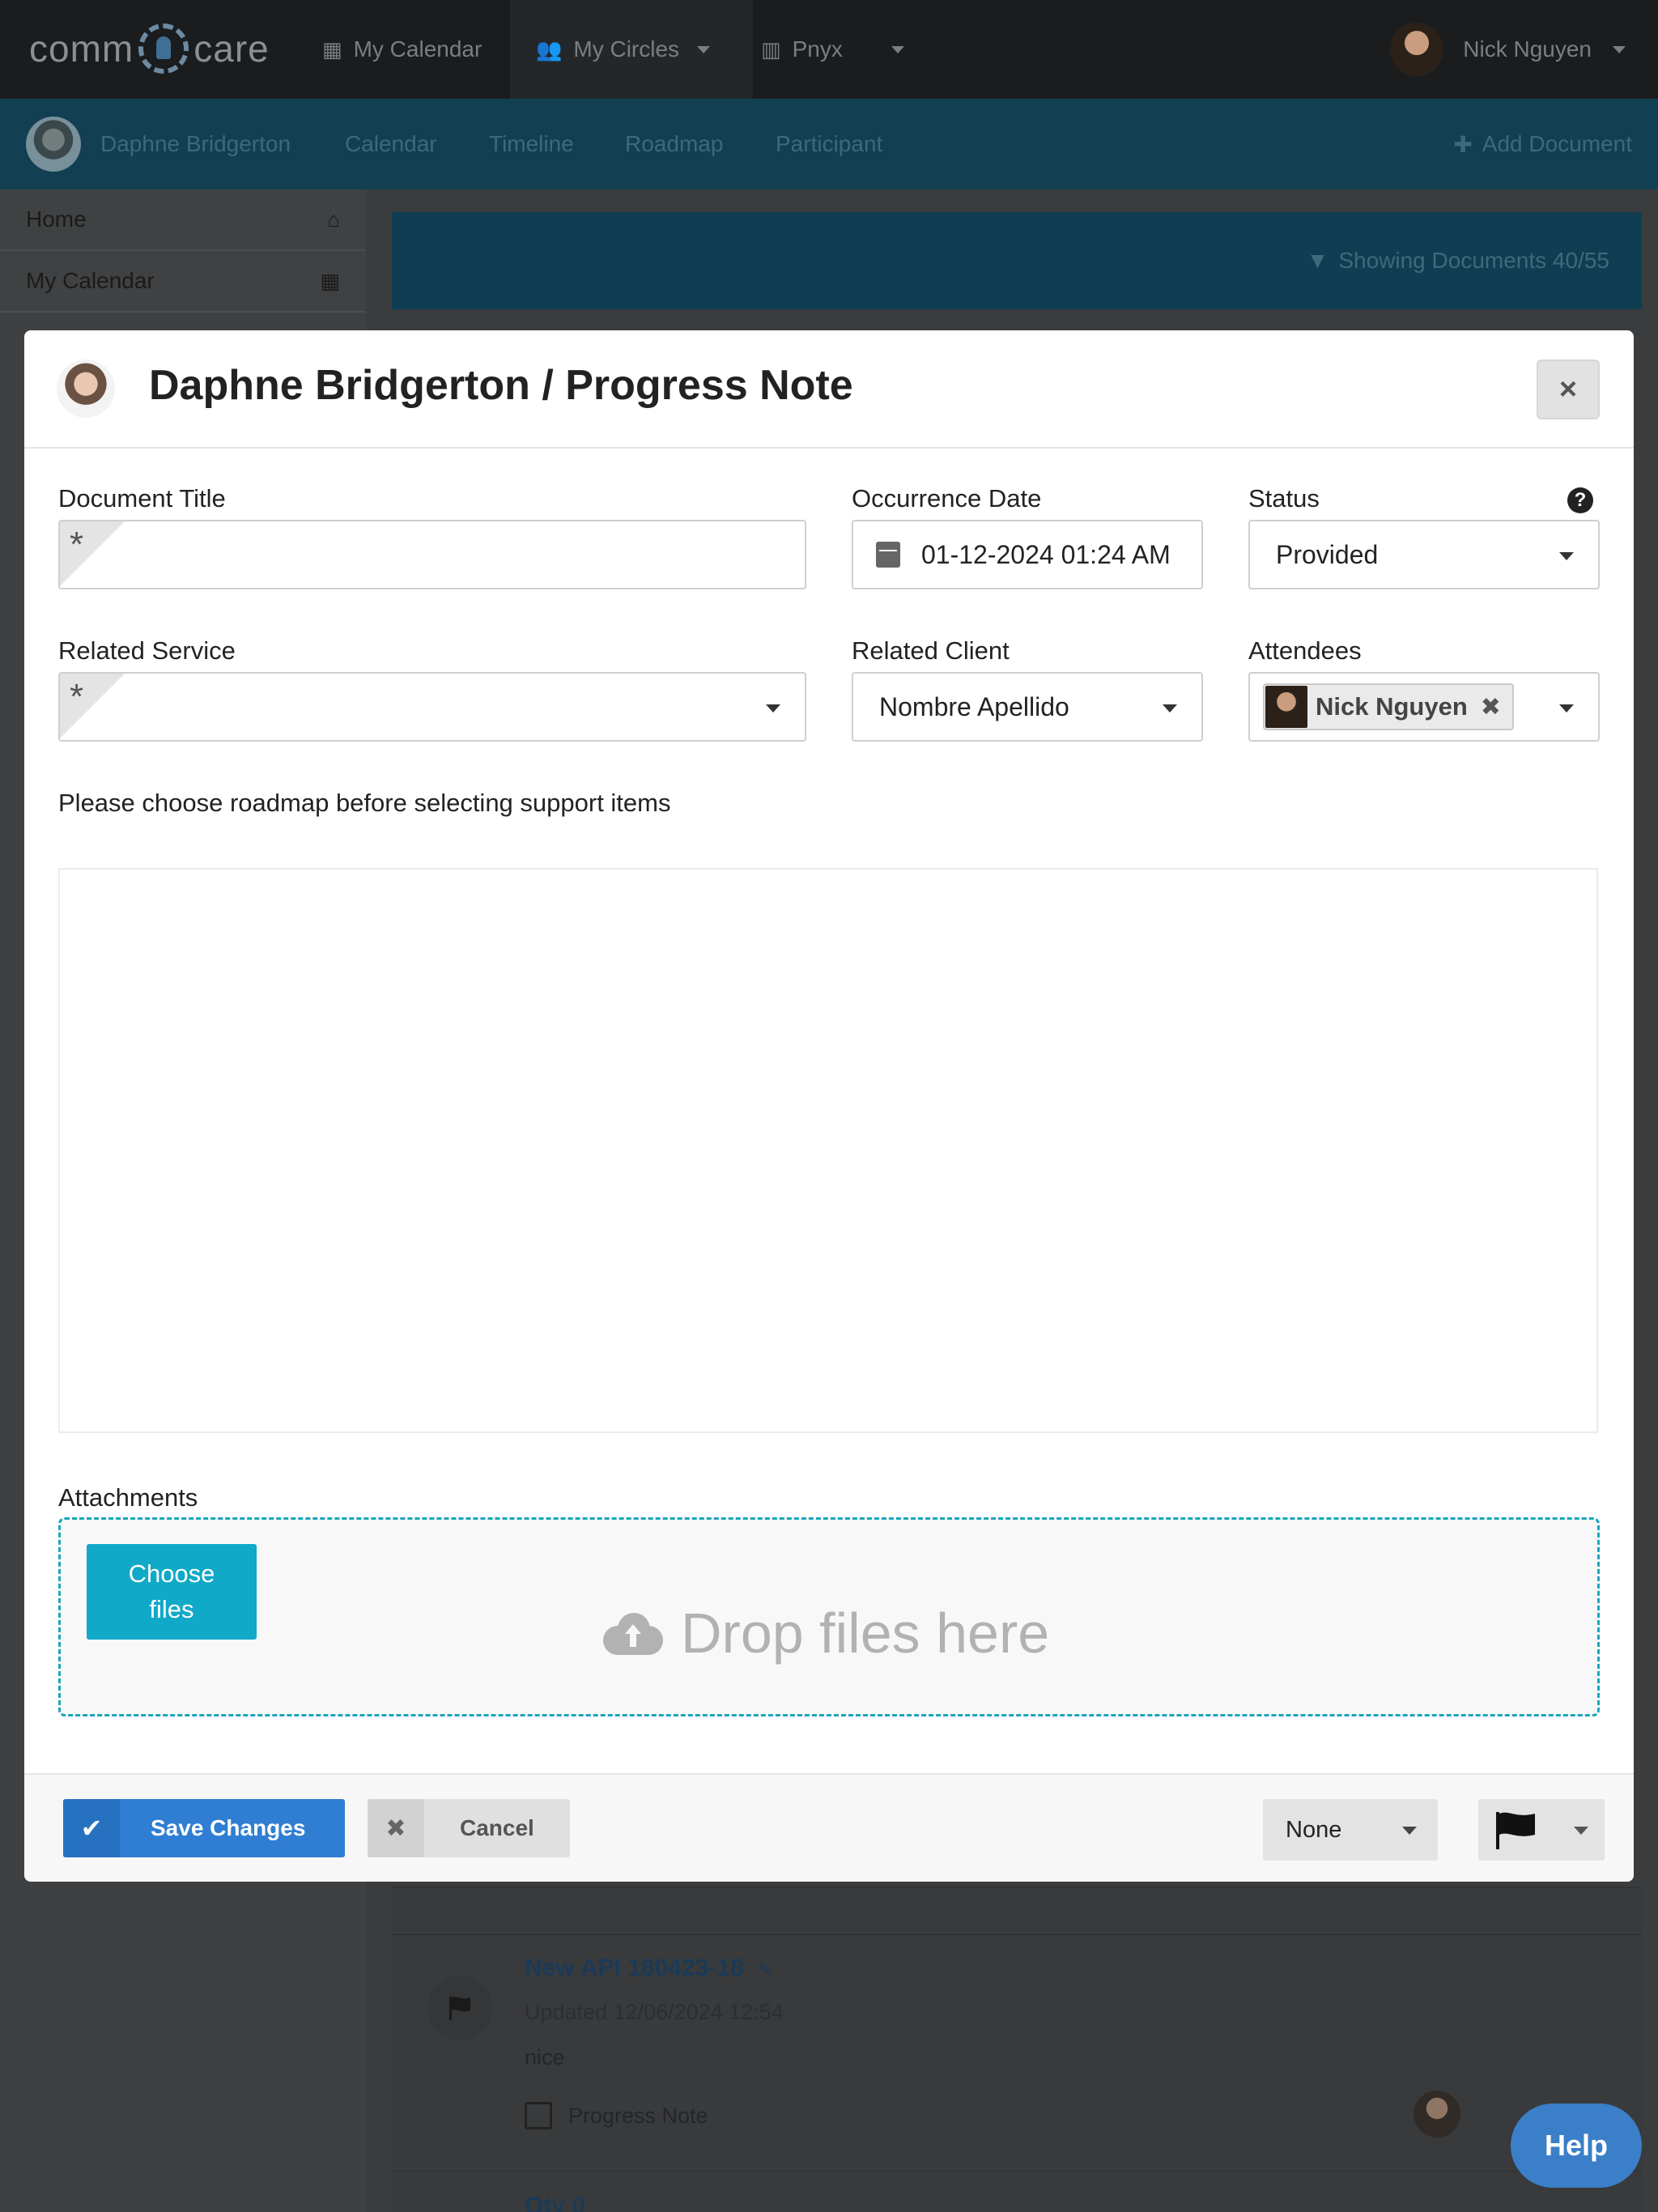  What do you see at coordinates (545, 2057) in the screenshot?
I see `document-body: nice` at bounding box center [545, 2057].